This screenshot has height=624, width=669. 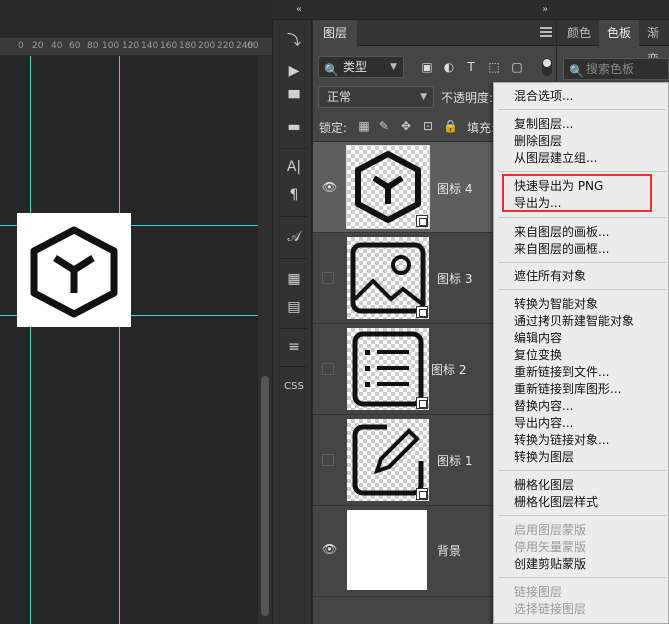 I want to click on blend-mode-select: 正常 ▼, so click(x=376, y=97).